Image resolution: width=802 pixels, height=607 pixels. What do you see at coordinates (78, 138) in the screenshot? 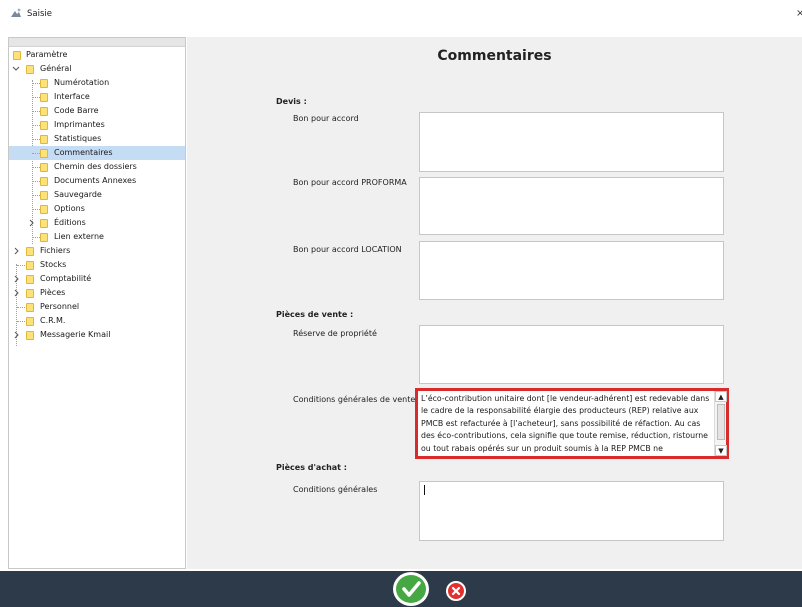
I see `tree-item-label: Statistiques` at bounding box center [78, 138].